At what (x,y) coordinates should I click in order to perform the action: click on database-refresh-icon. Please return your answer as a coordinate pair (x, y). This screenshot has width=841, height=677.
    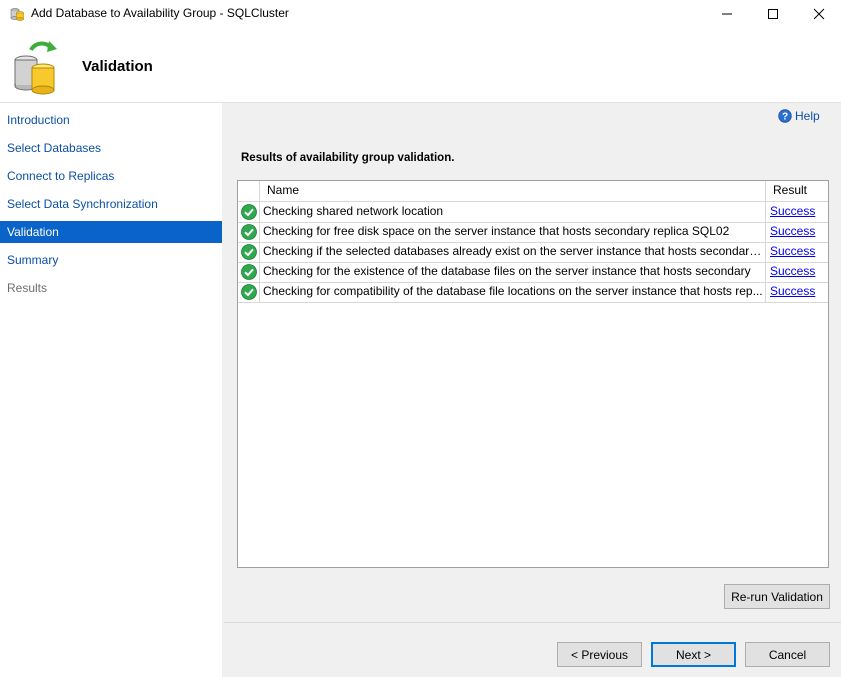
    Looking at the image, I should click on (37, 67).